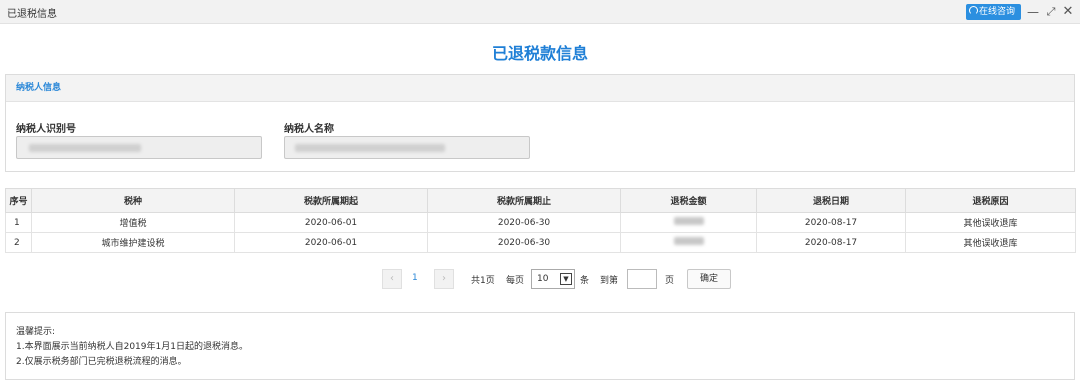  I want to click on per-page-select: 10 ▼, so click(553, 279).